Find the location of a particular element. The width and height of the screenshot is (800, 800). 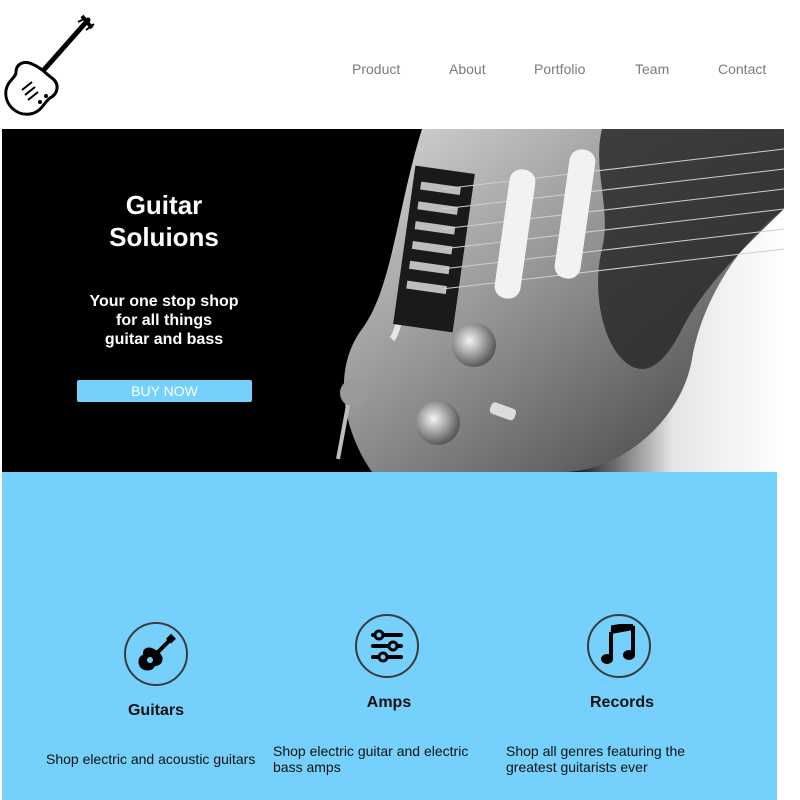

guitar-icon is located at coordinates (156, 654).